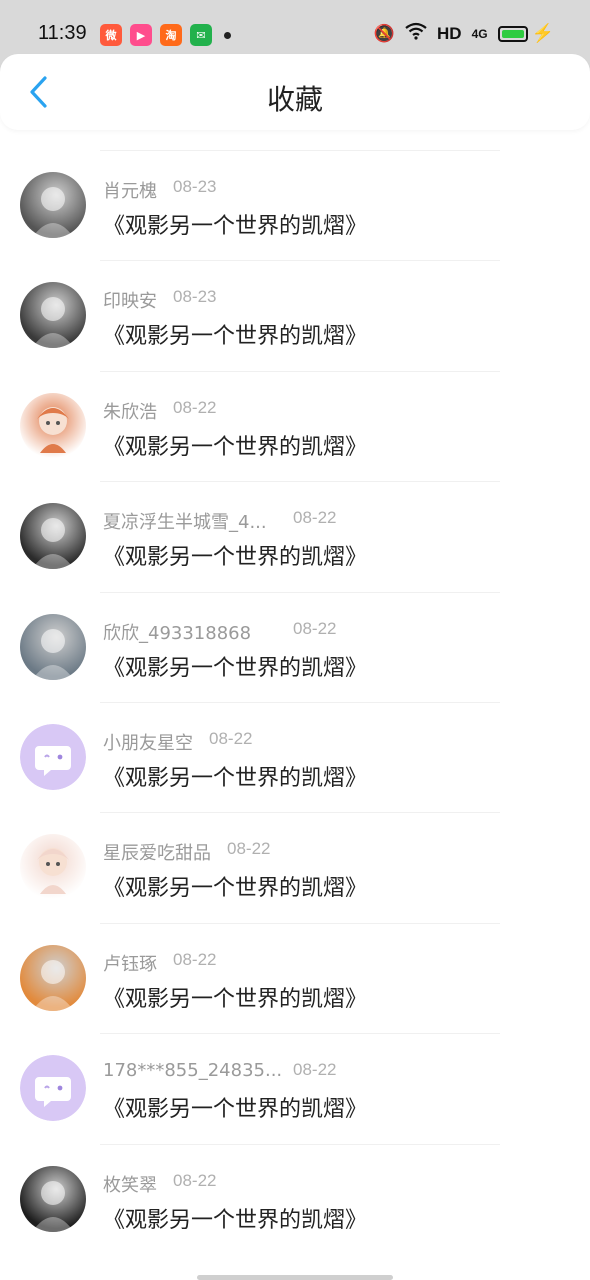 The image size is (590, 1280). I want to click on battery-icon, so click(512, 33).